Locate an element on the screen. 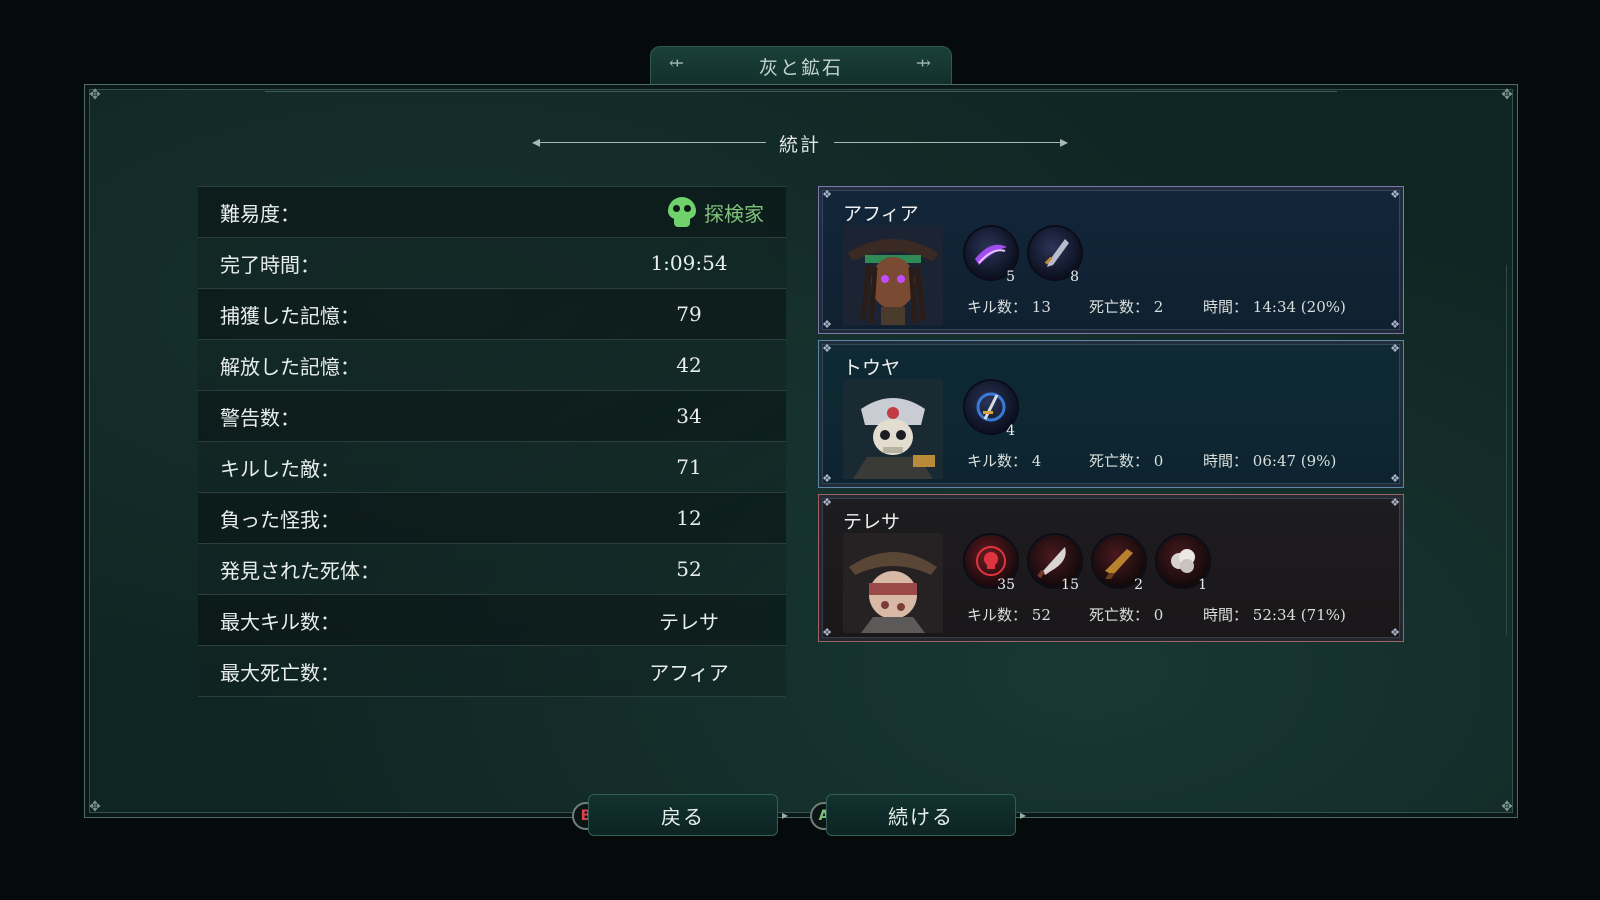 Image resolution: width=1600 pixels, height=900 pixels. touya-portrait-icon is located at coordinates (893, 429).